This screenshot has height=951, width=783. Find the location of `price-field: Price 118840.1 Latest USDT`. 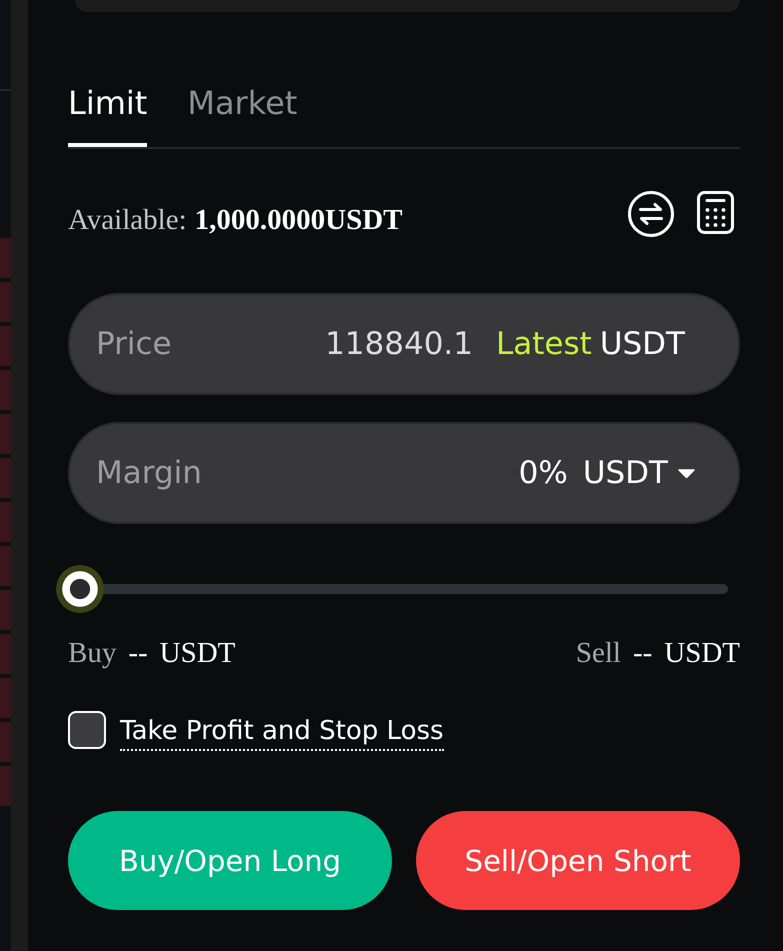

price-field: Price 118840.1 Latest USDT is located at coordinates (404, 344).